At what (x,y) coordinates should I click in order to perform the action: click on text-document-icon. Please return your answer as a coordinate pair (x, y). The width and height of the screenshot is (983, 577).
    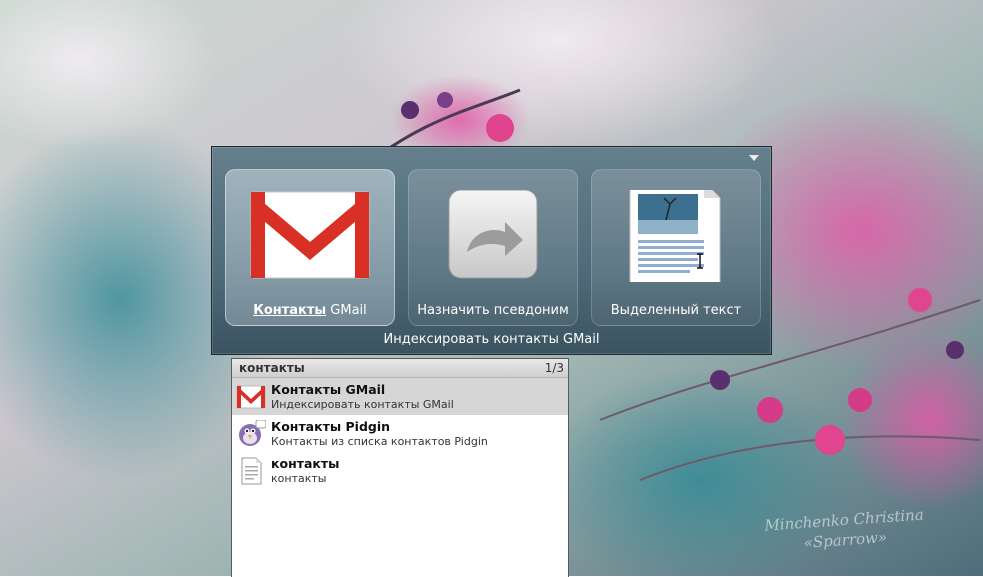
    Looking at the image, I should click on (675, 236).